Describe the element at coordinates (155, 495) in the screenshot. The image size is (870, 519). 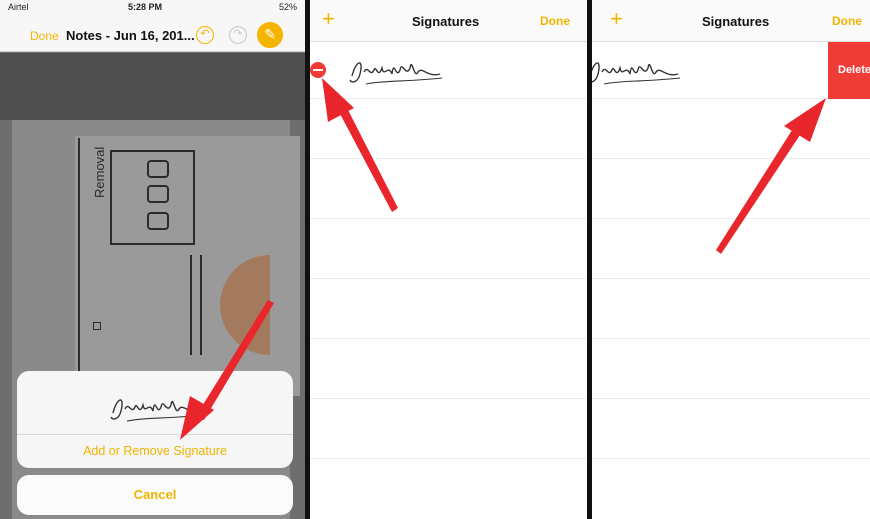
I see `cancel-button: Cancel` at that location.